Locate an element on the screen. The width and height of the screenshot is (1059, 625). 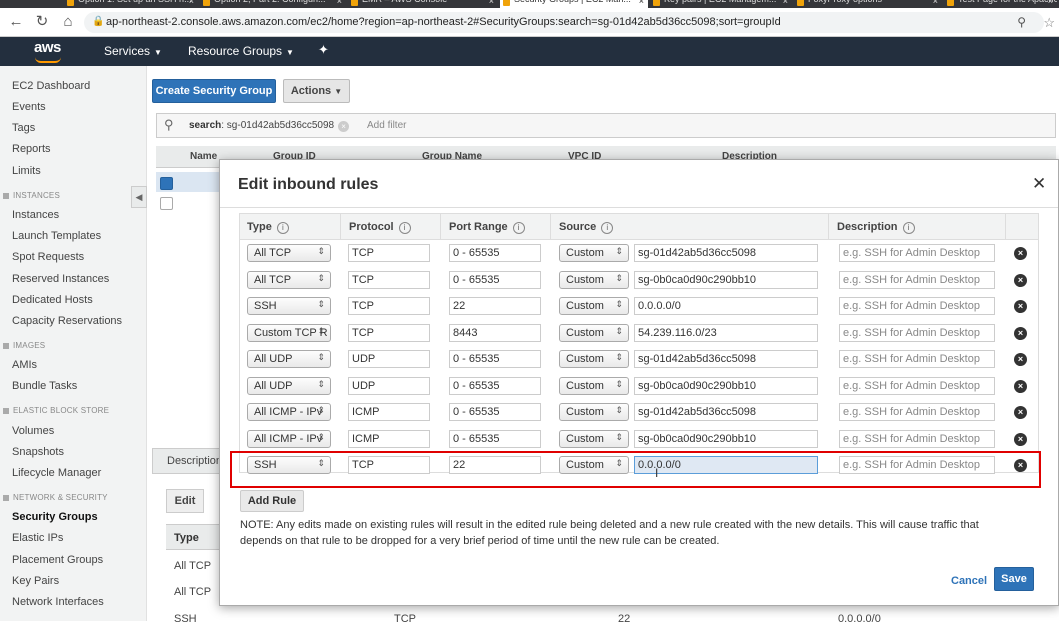
resource-groups-menu: Resource Groups ▼ is located at coordinates (241, 51).